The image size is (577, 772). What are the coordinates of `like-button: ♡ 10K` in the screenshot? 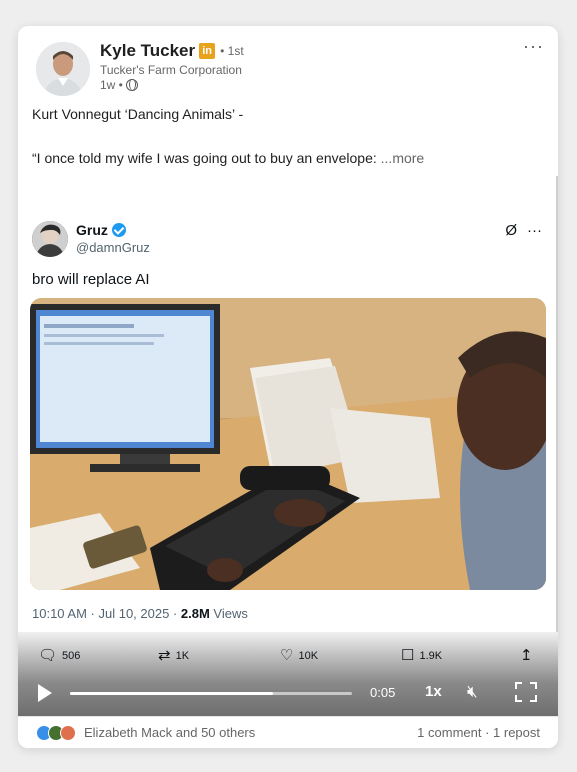 It's located at (299, 655).